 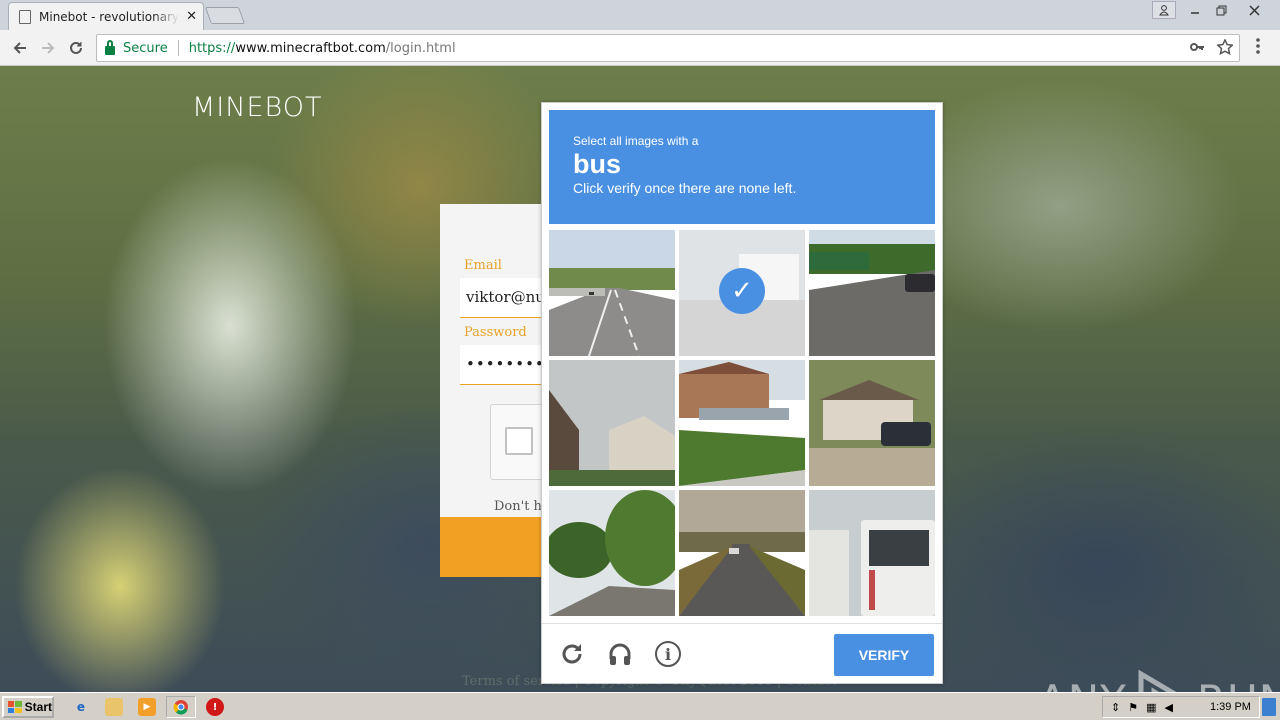 I want to click on chrome-taskbar-button, so click(x=181, y=707).